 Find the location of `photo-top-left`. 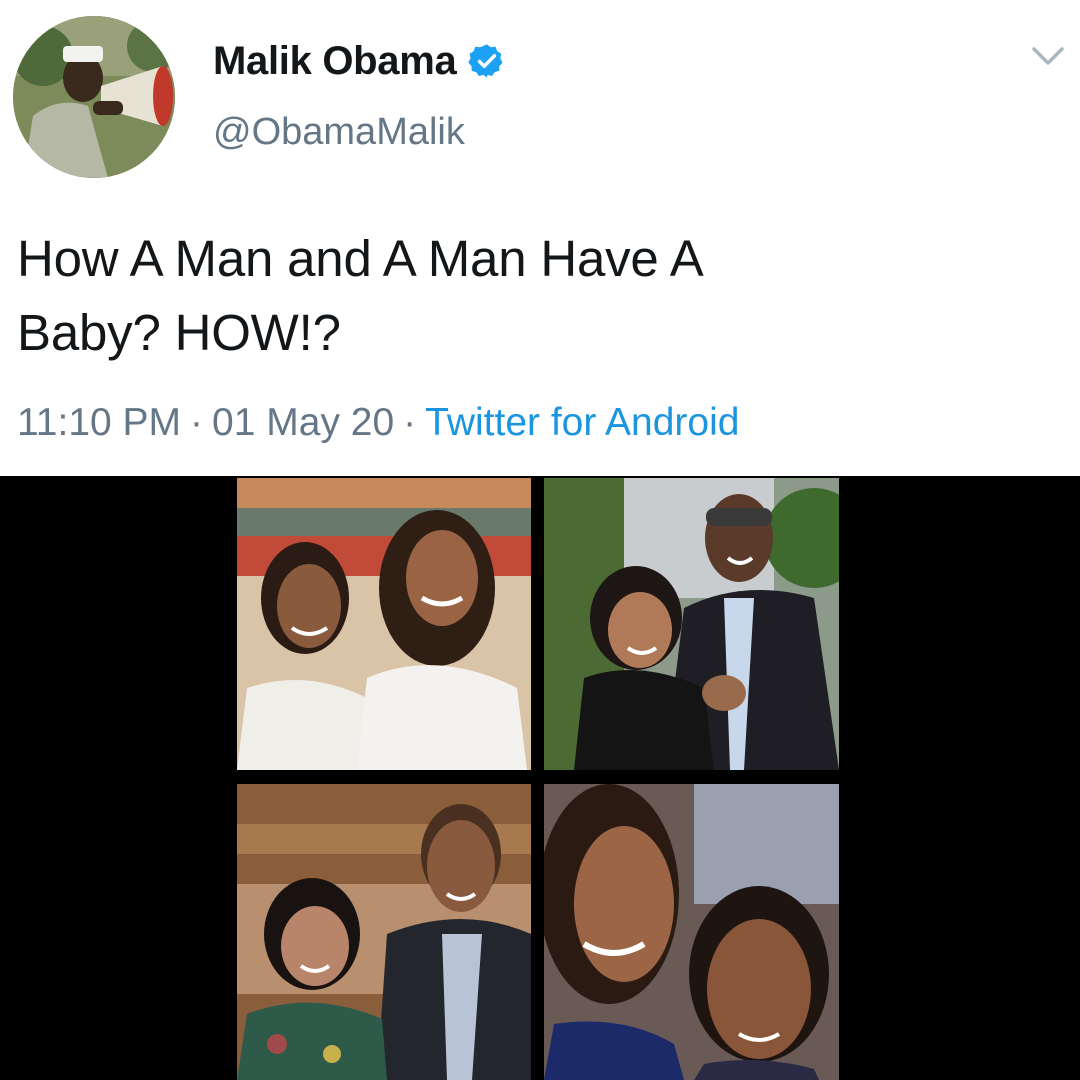

photo-top-left is located at coordinates (384, 624).